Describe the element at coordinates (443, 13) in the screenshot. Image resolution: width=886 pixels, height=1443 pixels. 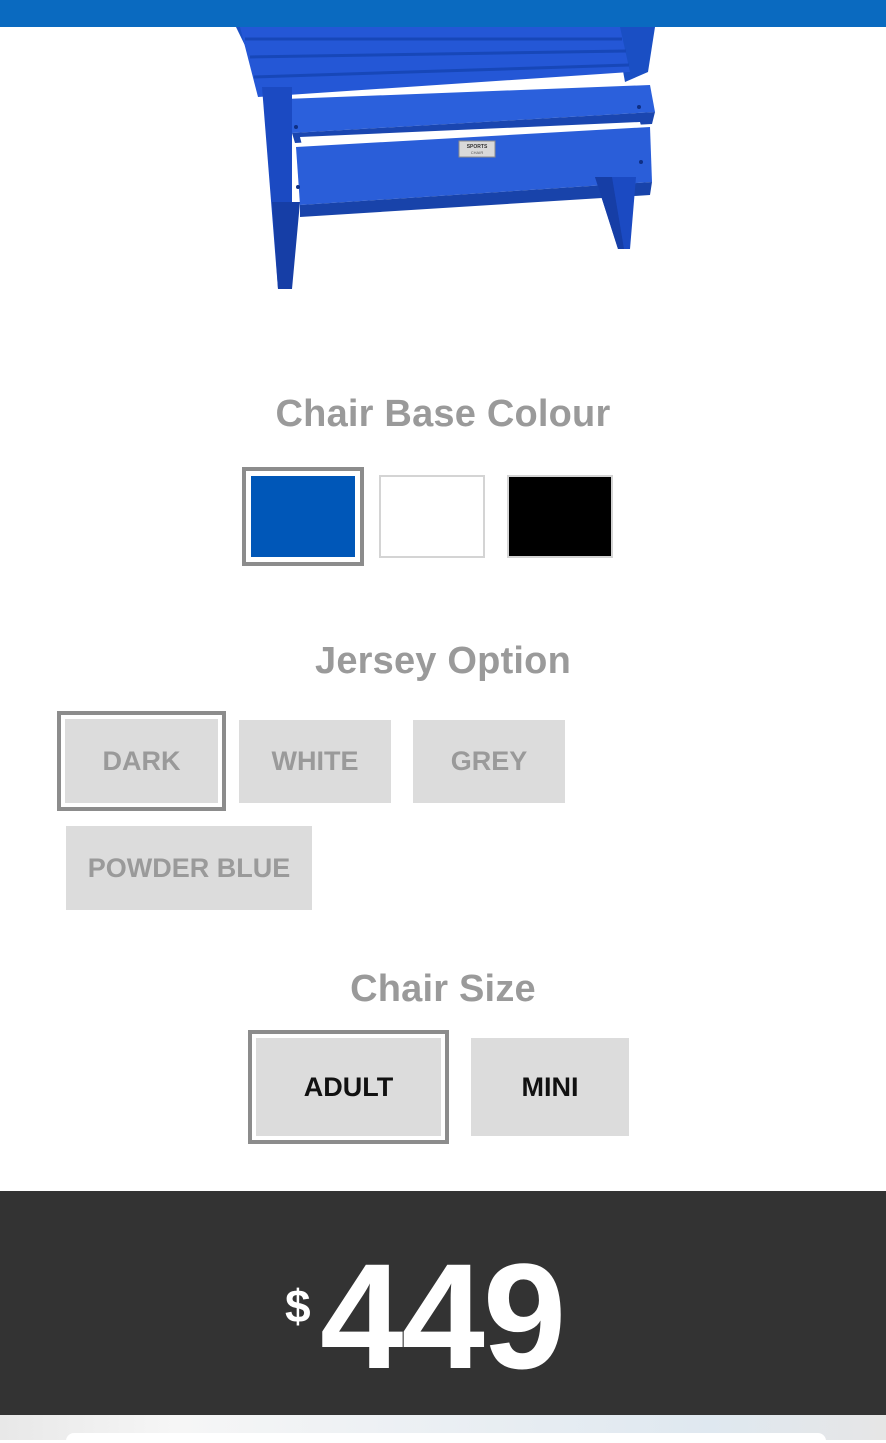
I see `top-bar` at that location.